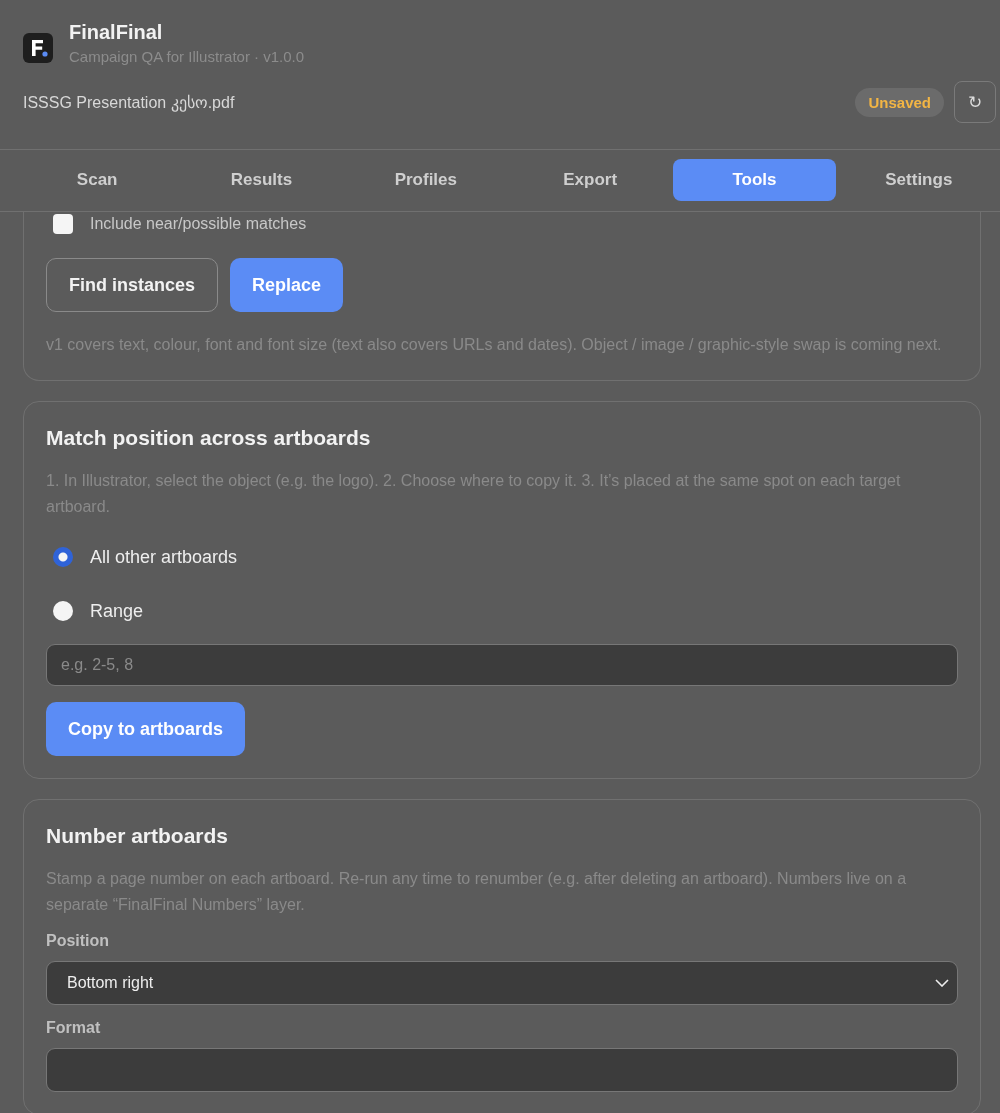  What do you see at coordinates (899, 102) in the screenshot?
I see `status-badge: Unsaved` at bounding box center [899, 102].